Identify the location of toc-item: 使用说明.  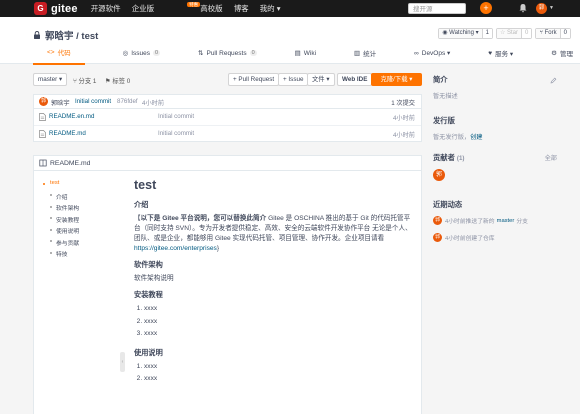
(79, 232).